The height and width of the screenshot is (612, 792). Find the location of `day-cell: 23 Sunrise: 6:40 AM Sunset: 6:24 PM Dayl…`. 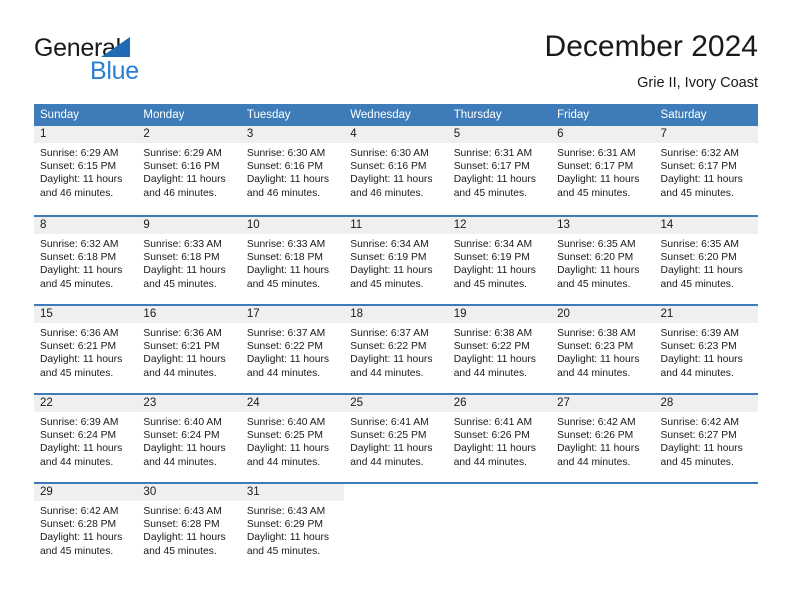

day-cell: 23 Sunrise: 6:40 AM Sunset: 6:24 PM Dayl… is located at coordinates (189, 438).